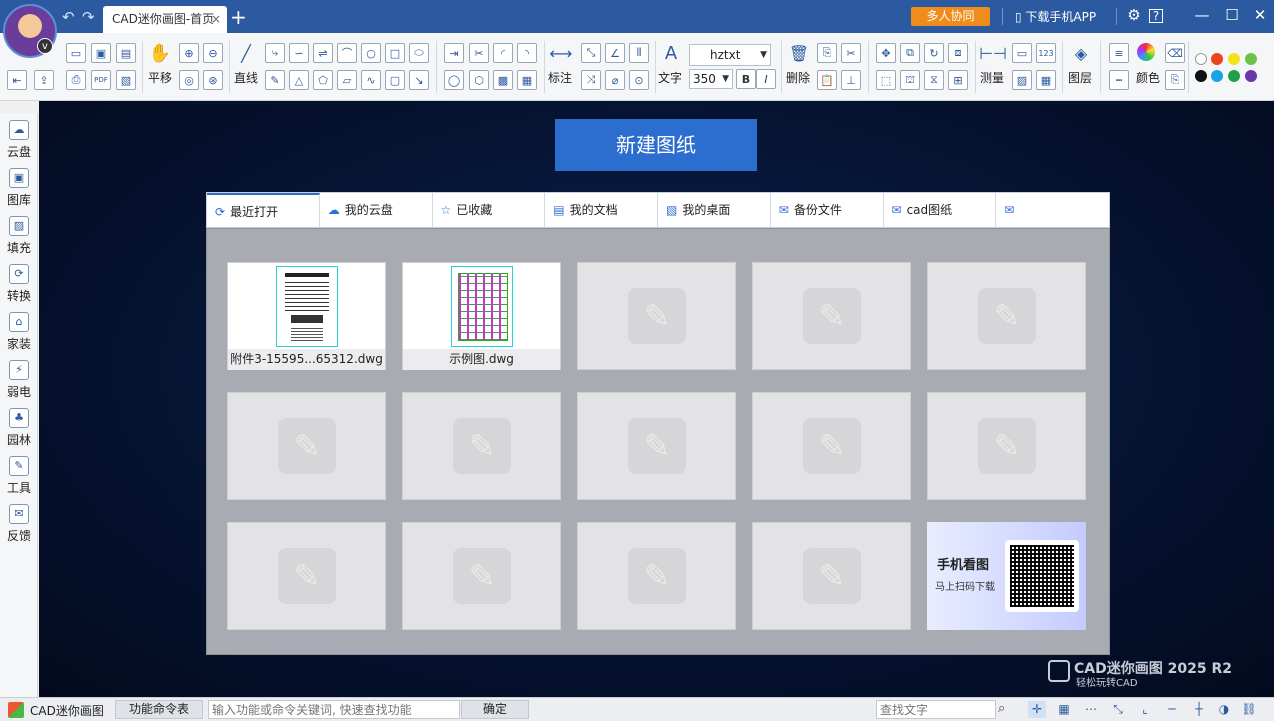 Image resolution: width=1274 pixels, height=721 pixels. What do you see at coordinates (419, 53) in the screenshot?
I see `ellipse-icon: ⬭` at bounding box center [419, 53].